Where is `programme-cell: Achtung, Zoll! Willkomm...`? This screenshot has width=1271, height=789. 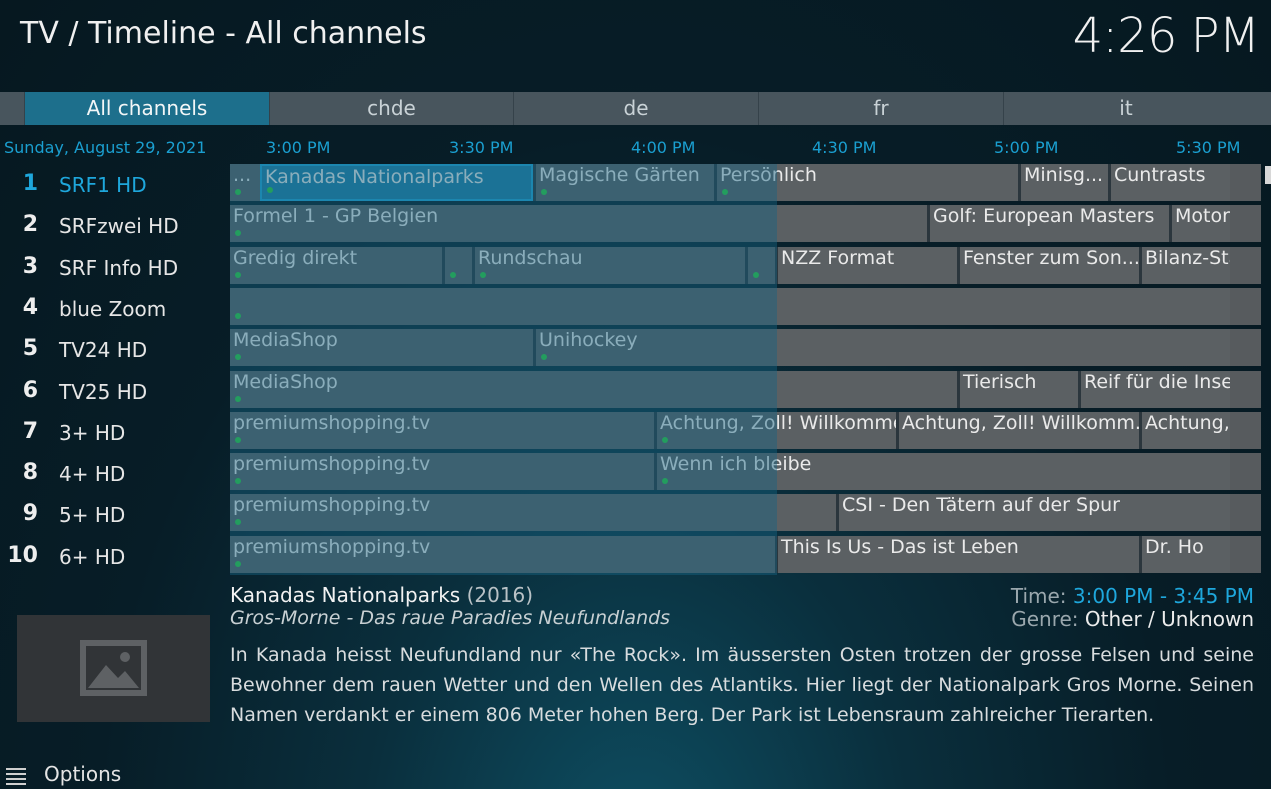
programme-cell: Achtung, Zoll! Willkomm... is located at coordinates (1017, 430).